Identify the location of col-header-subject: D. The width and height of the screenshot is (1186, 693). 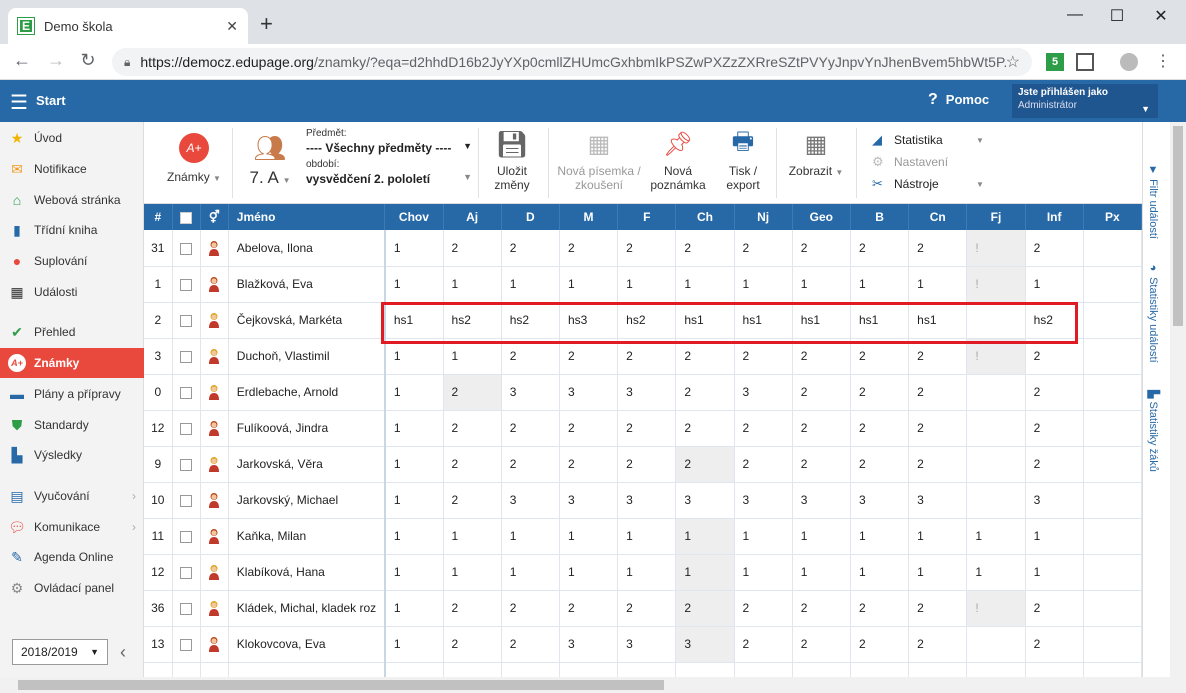
(530, 217).